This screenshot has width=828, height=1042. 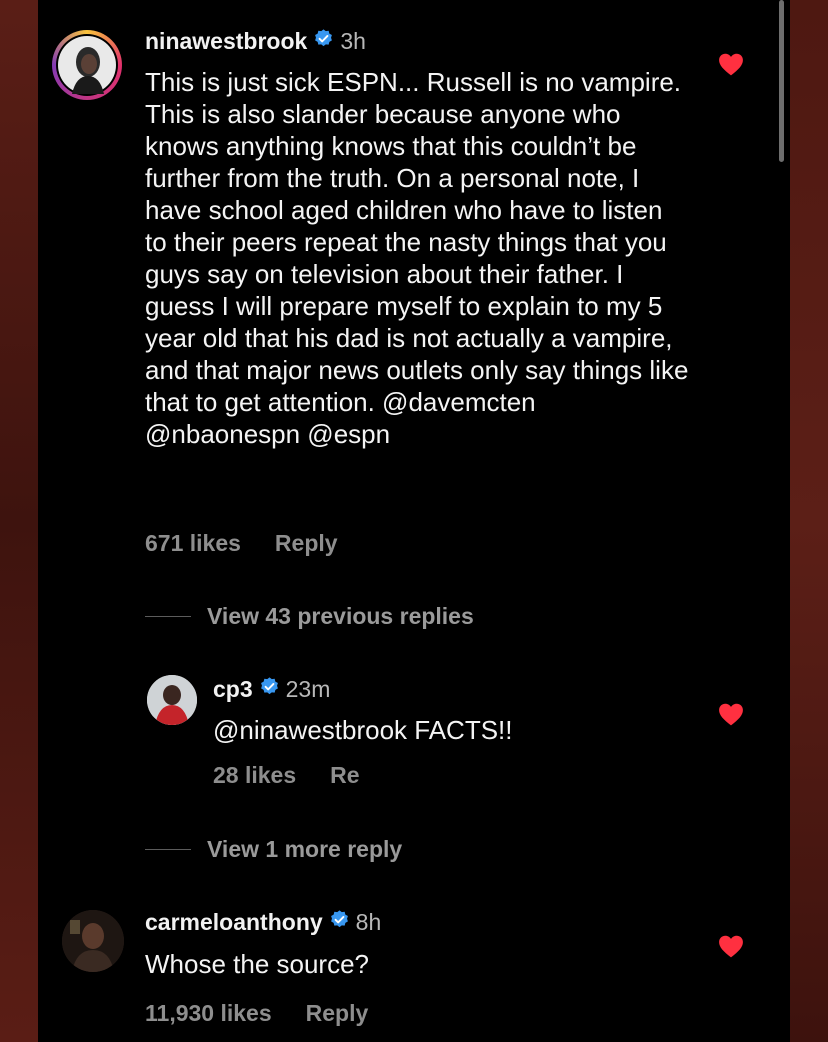 I want to click on timestamp: 8h, so click(x=368, y=922).